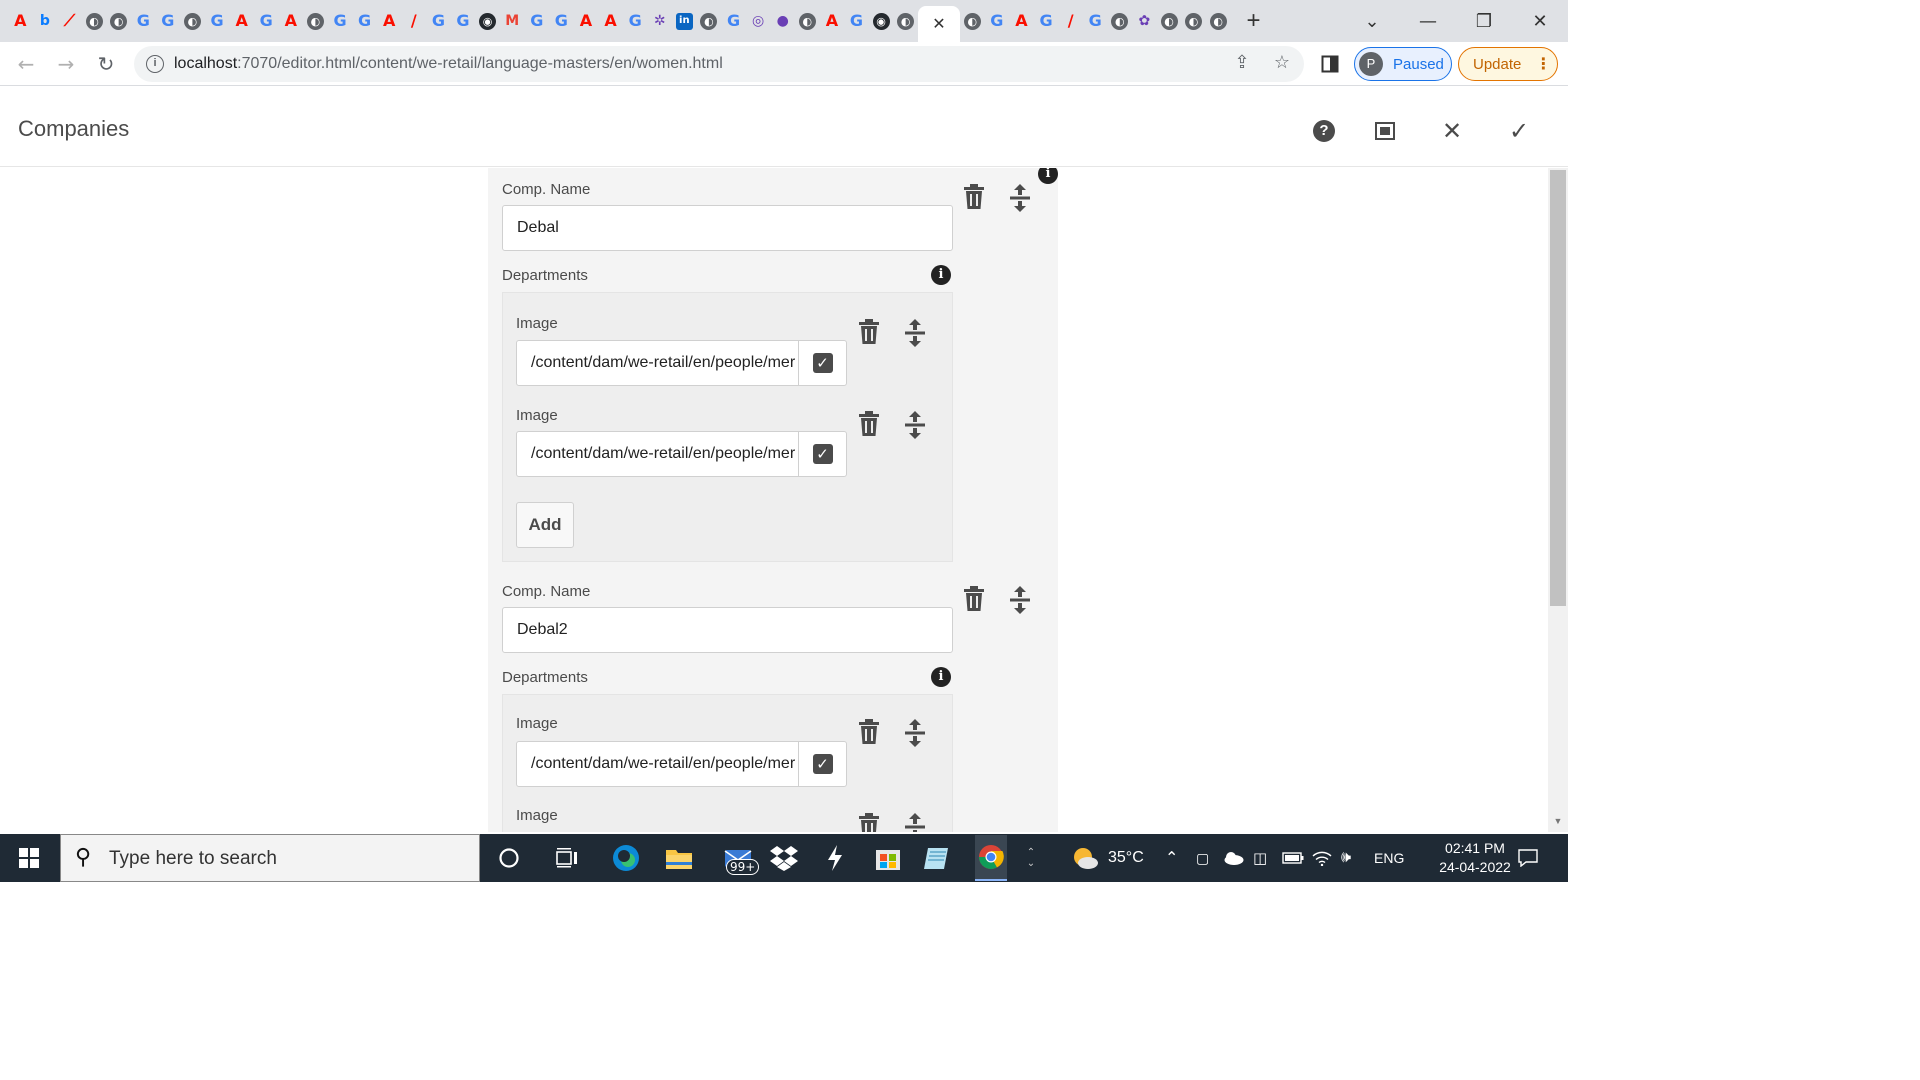 This screenshot has width=1920, height=1080. What do you see at coordinates (1330, 64) in the screenshot?
I see `side-panel-icon` at bounding box center [1330, 64].